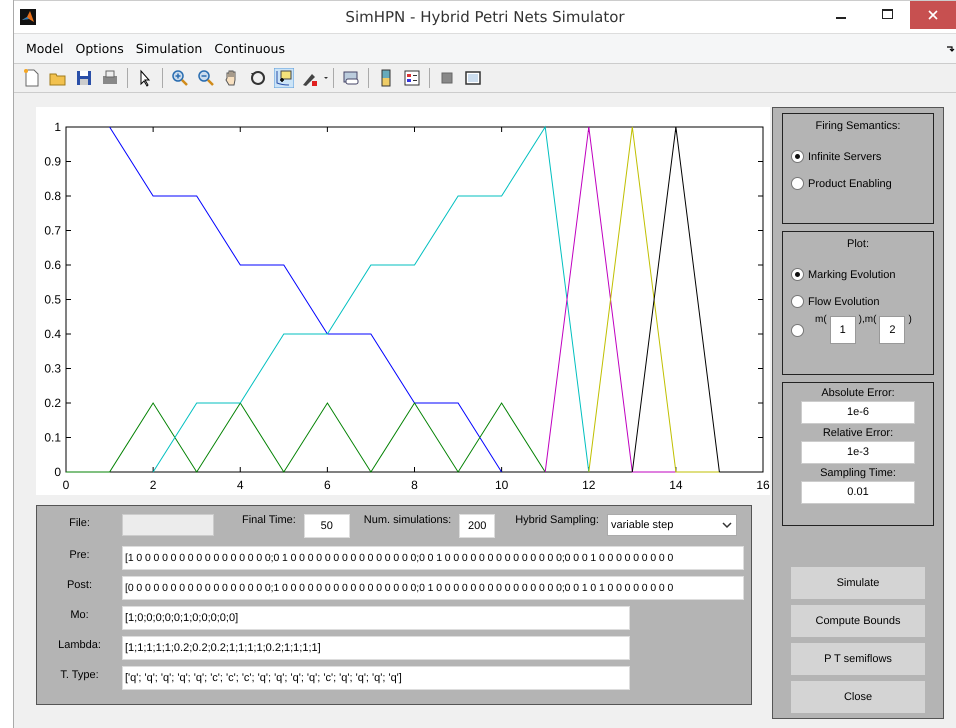  Describe the element at coordinates (240, 485) in the screenshot. I see `x-tick-label: 4` at that location.